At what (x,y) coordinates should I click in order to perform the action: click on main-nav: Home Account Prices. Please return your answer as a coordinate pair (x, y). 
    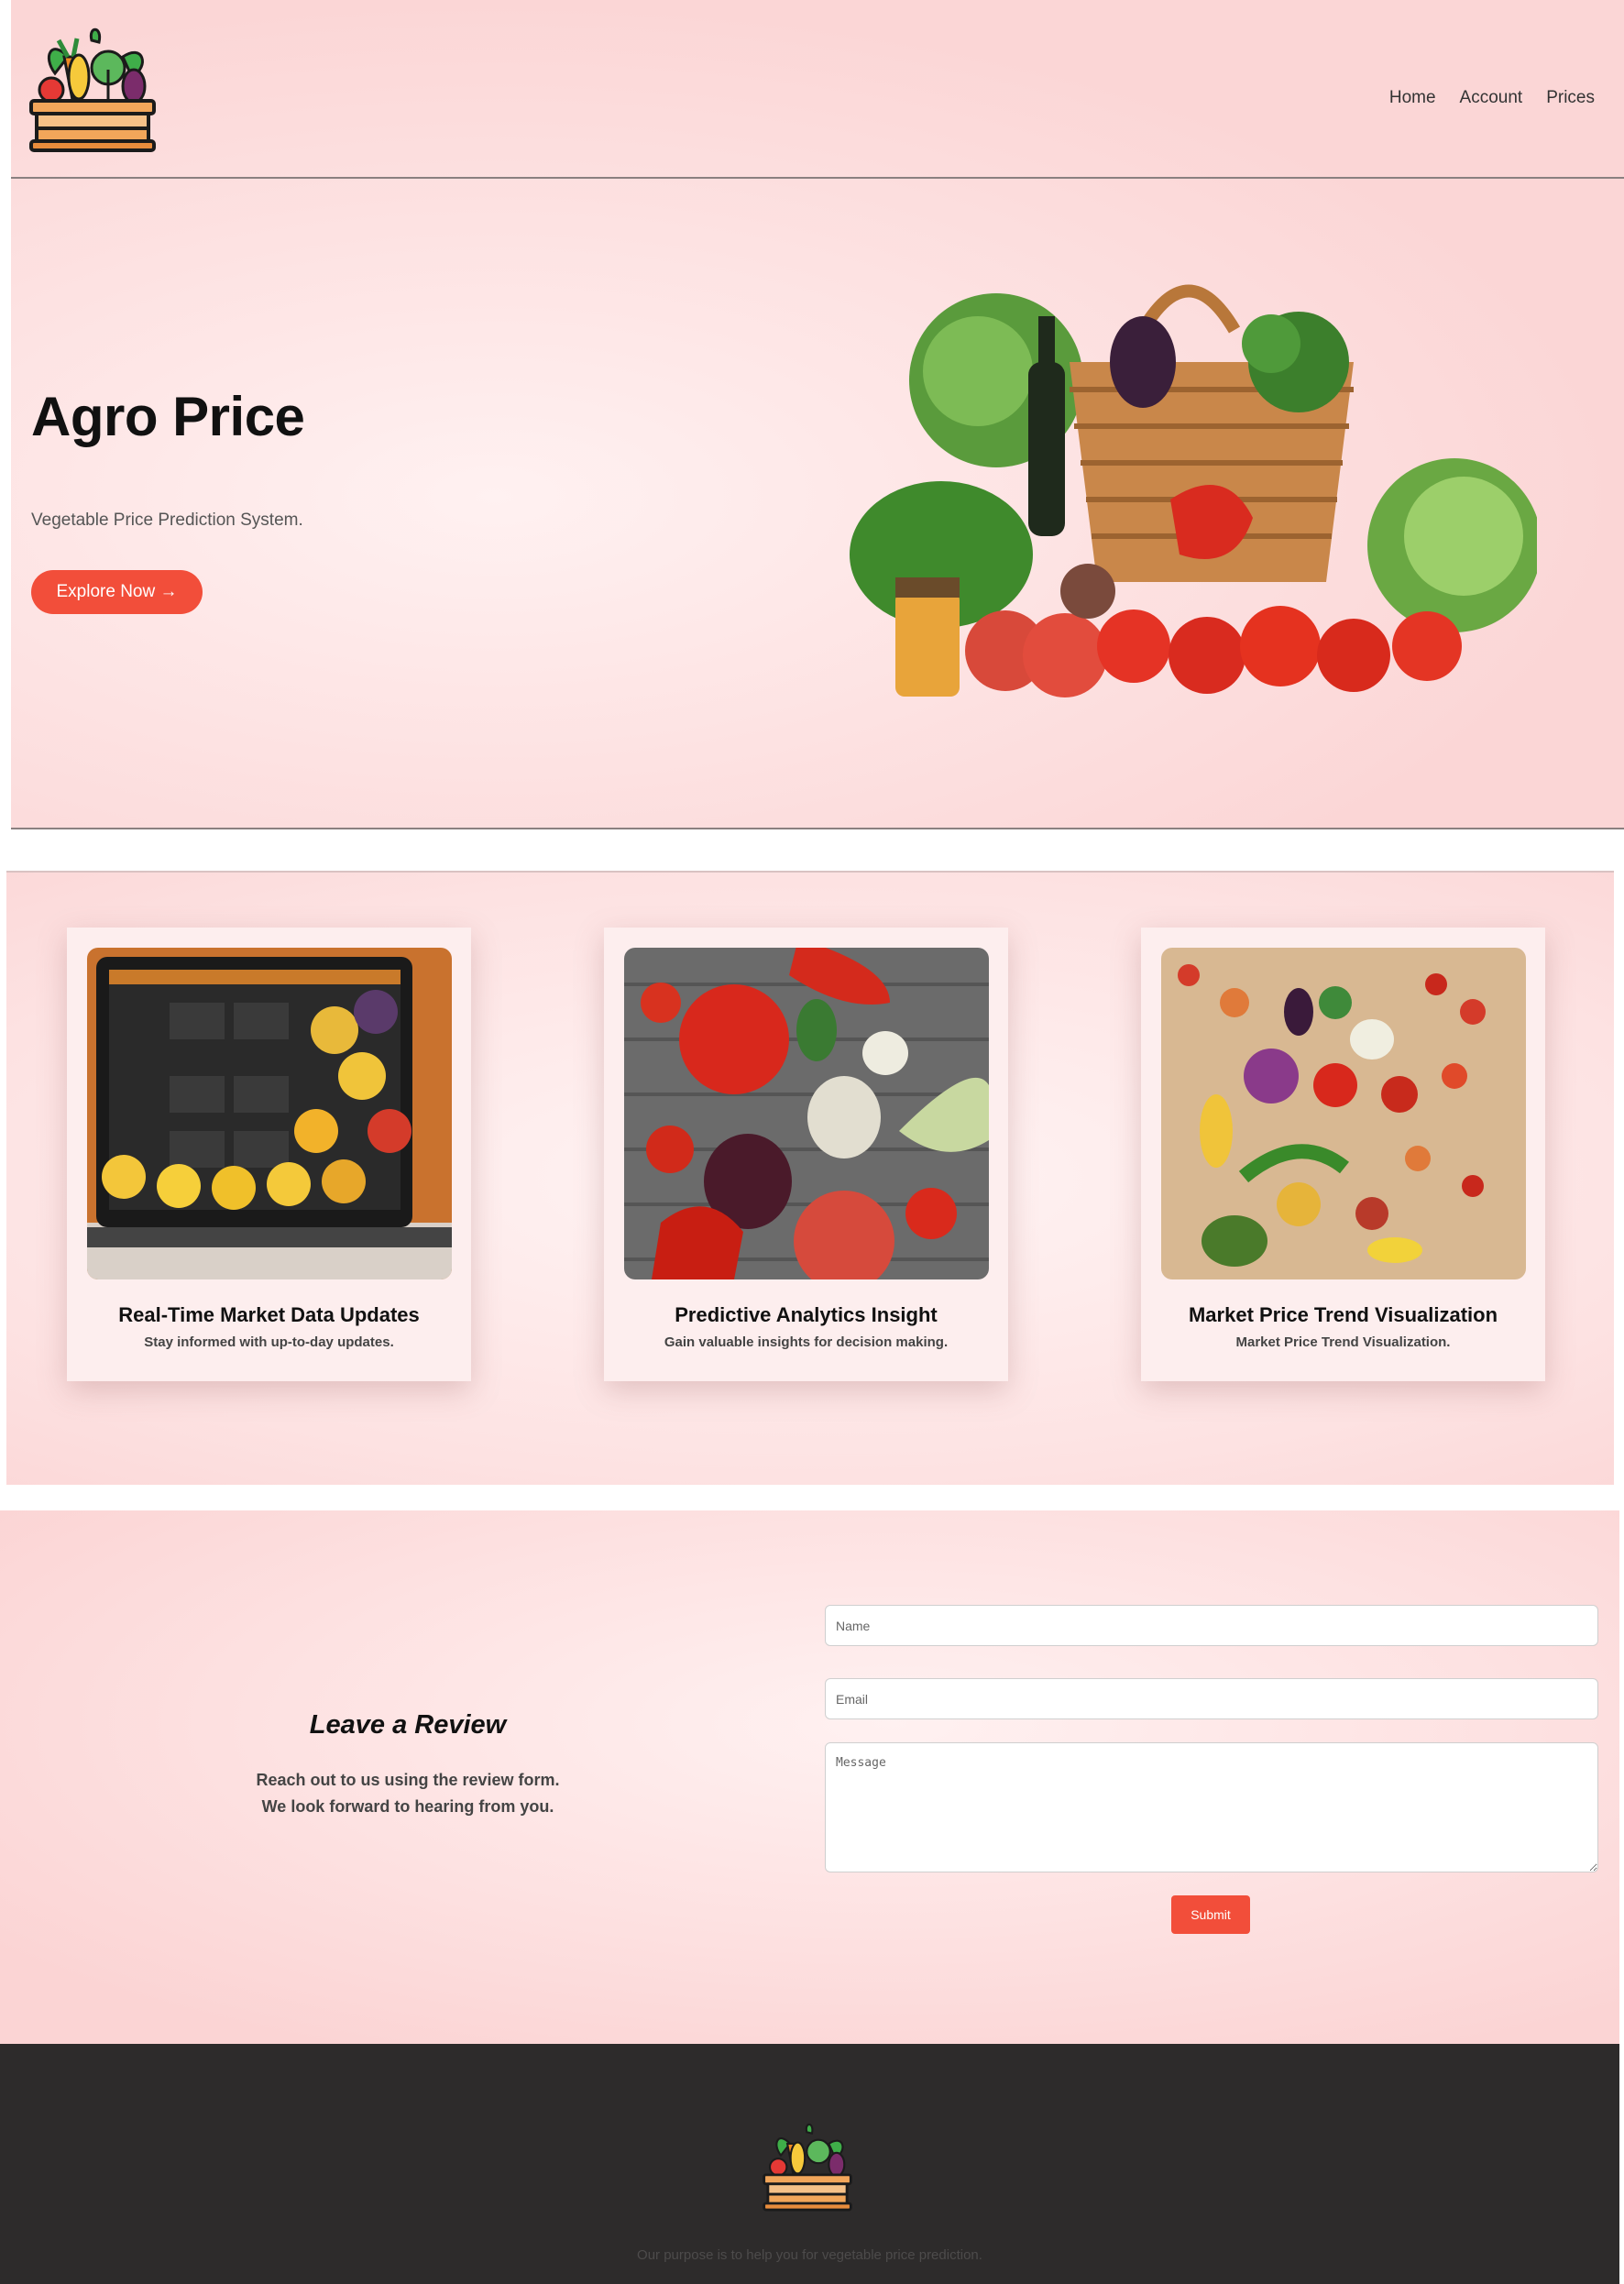
    Looking at the image, I should click on (1492, 98).